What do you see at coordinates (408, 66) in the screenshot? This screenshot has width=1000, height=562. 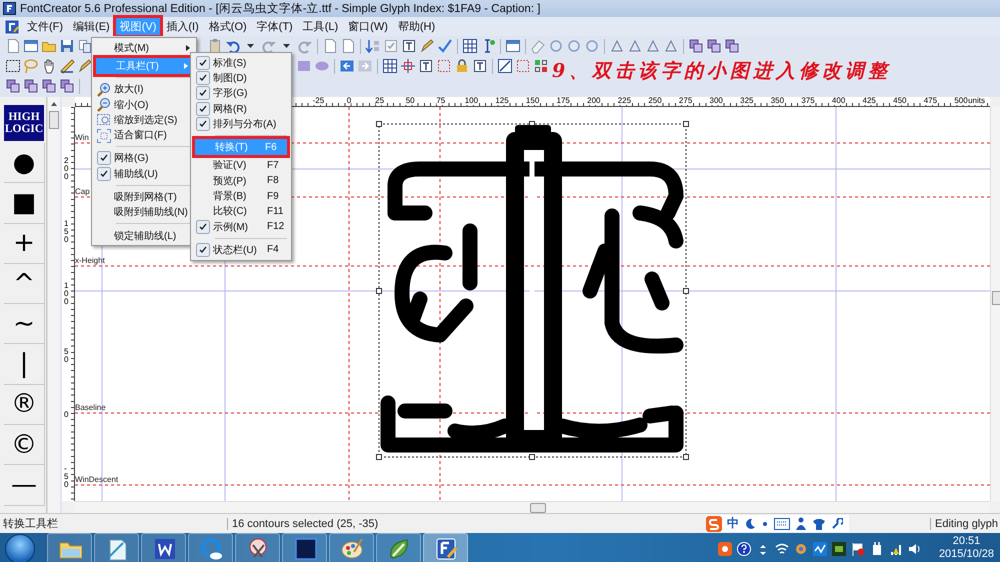 I see `crosshair-icon` at bounding box center [408, 66].